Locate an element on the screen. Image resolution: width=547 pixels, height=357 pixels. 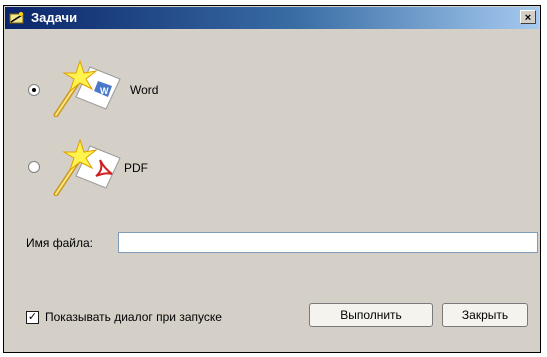
pdf-radio is located at coordinates (34, 167).